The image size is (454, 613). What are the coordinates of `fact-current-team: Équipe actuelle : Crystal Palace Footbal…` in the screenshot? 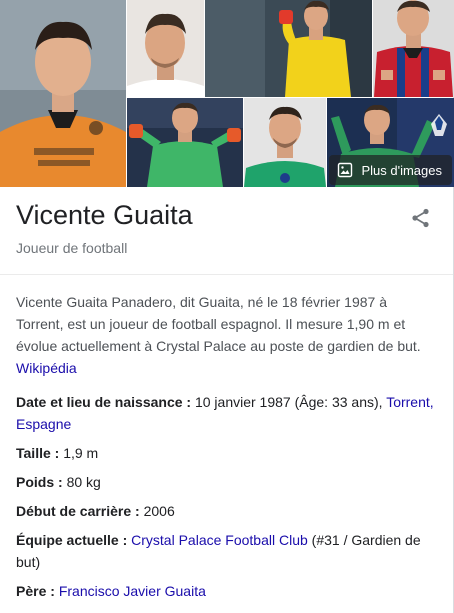 It's located at (226, 551).